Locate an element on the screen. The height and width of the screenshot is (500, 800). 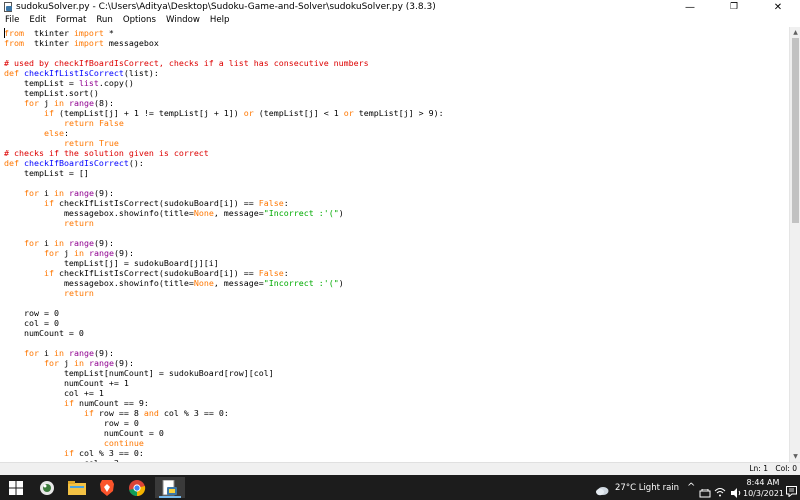
code-line: return False is located at coordinates (224, 123).